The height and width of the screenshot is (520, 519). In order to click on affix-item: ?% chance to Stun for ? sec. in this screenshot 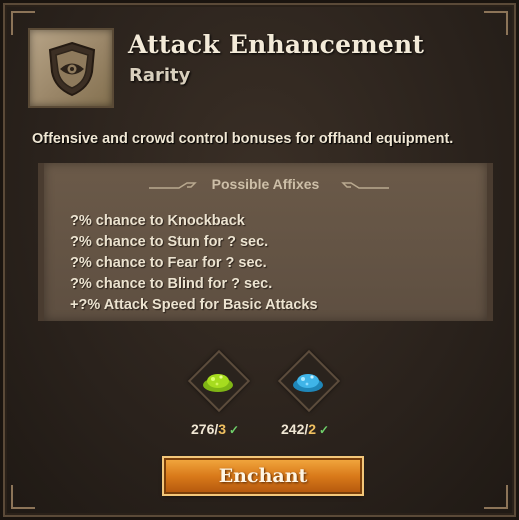, I will do `click(169, 242)`.